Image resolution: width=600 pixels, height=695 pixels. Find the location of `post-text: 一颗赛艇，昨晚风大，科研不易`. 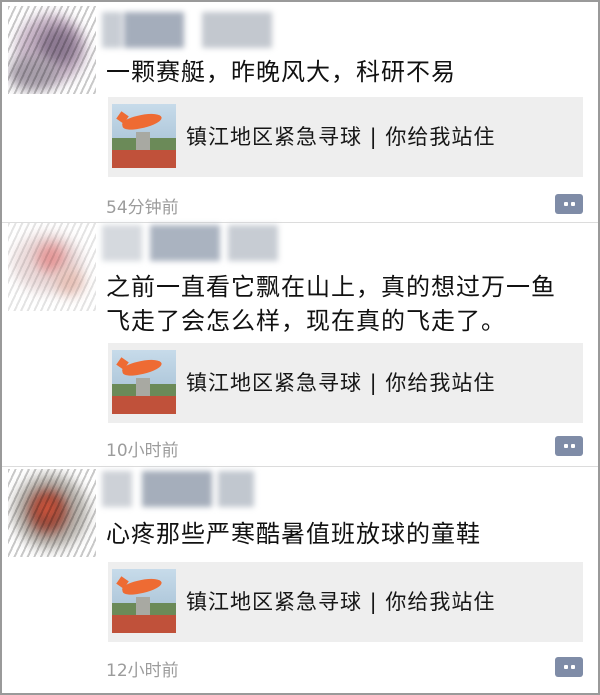

post-text: 一颗赛艇，昨晚风大，科研不易 is located at coordinates (281, 72).